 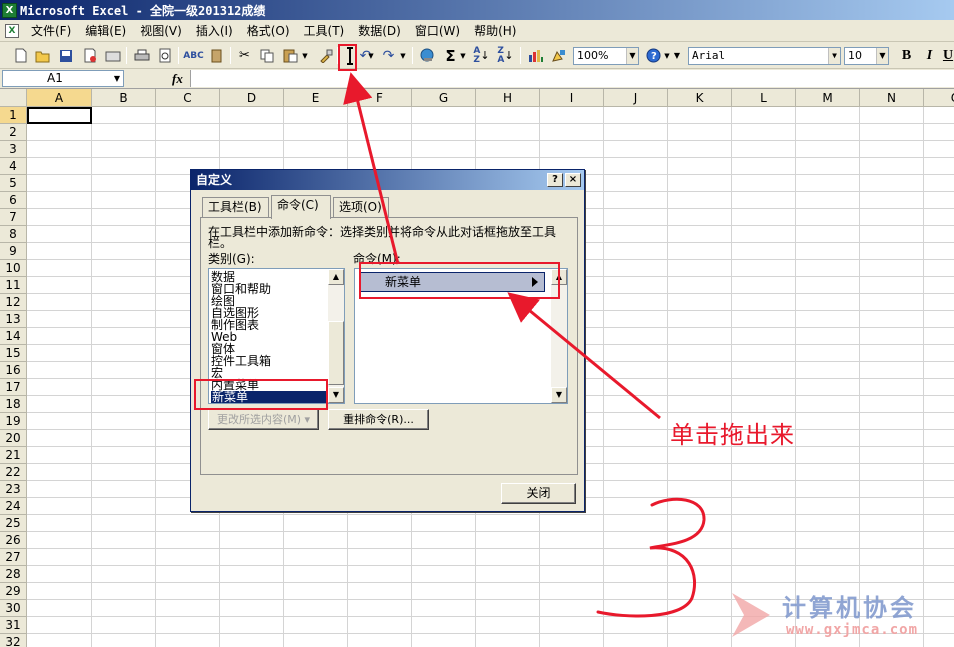 I want to click on row-header-15: 15, so click(x=13, y=353).